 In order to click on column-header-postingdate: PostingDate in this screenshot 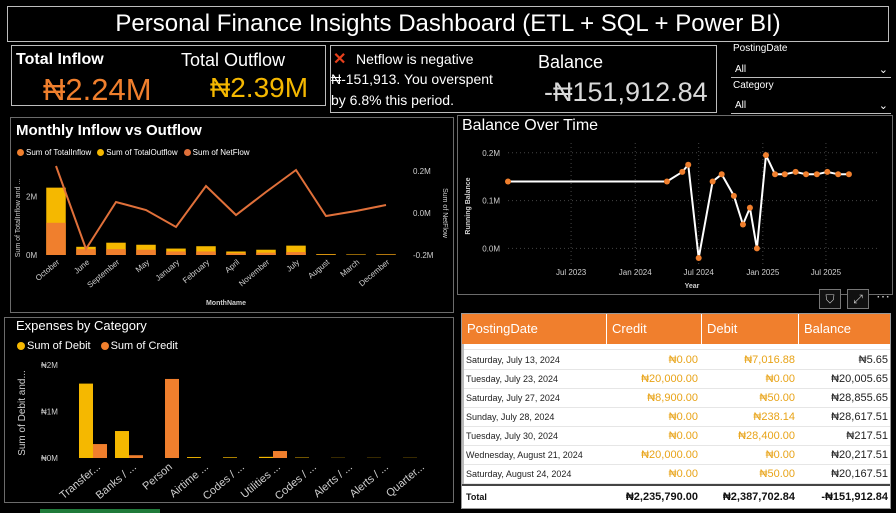, I will do `click(534, 329)`.